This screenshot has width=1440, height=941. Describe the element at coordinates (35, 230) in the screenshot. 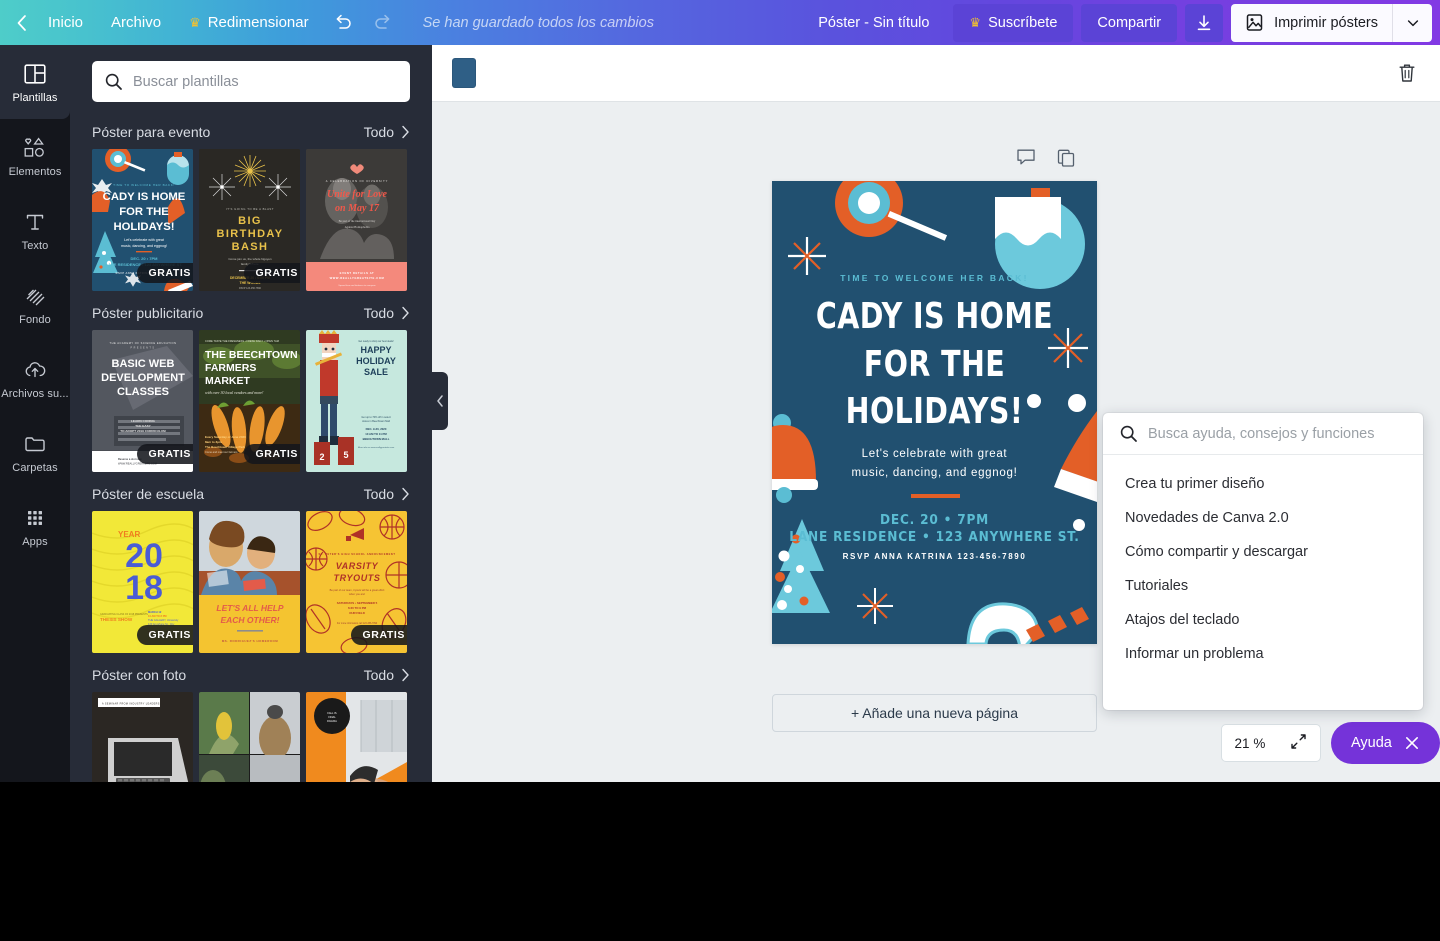

I see `sidebar-item-texto: Texto` at that location.